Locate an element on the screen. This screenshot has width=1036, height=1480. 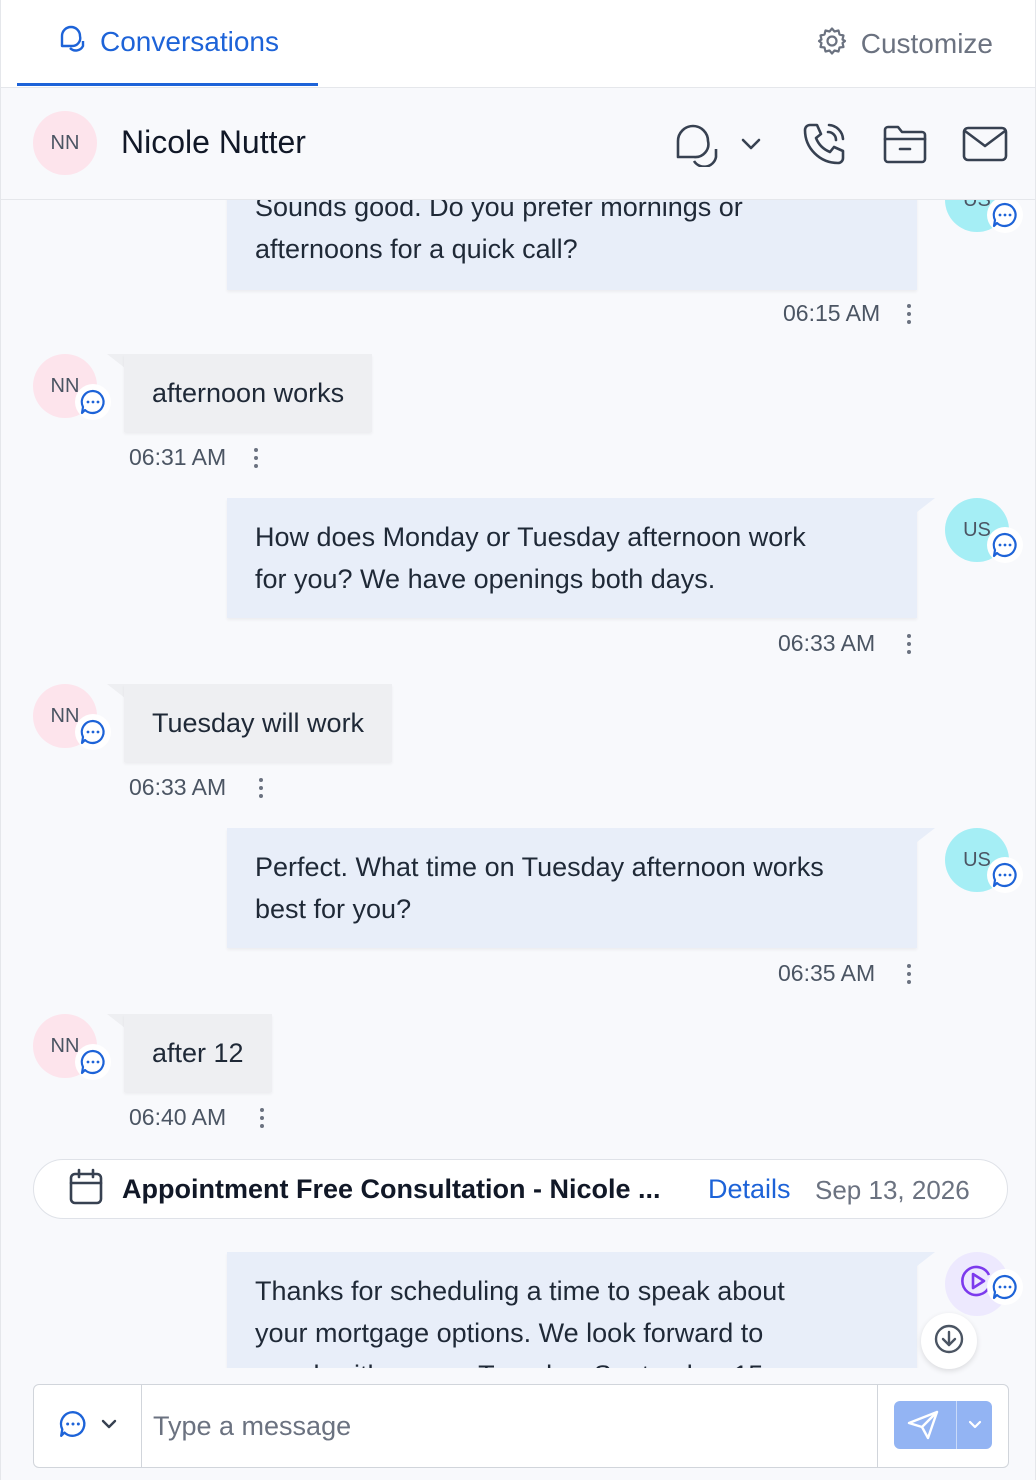
send-area is located at coordinates (942, 1426).